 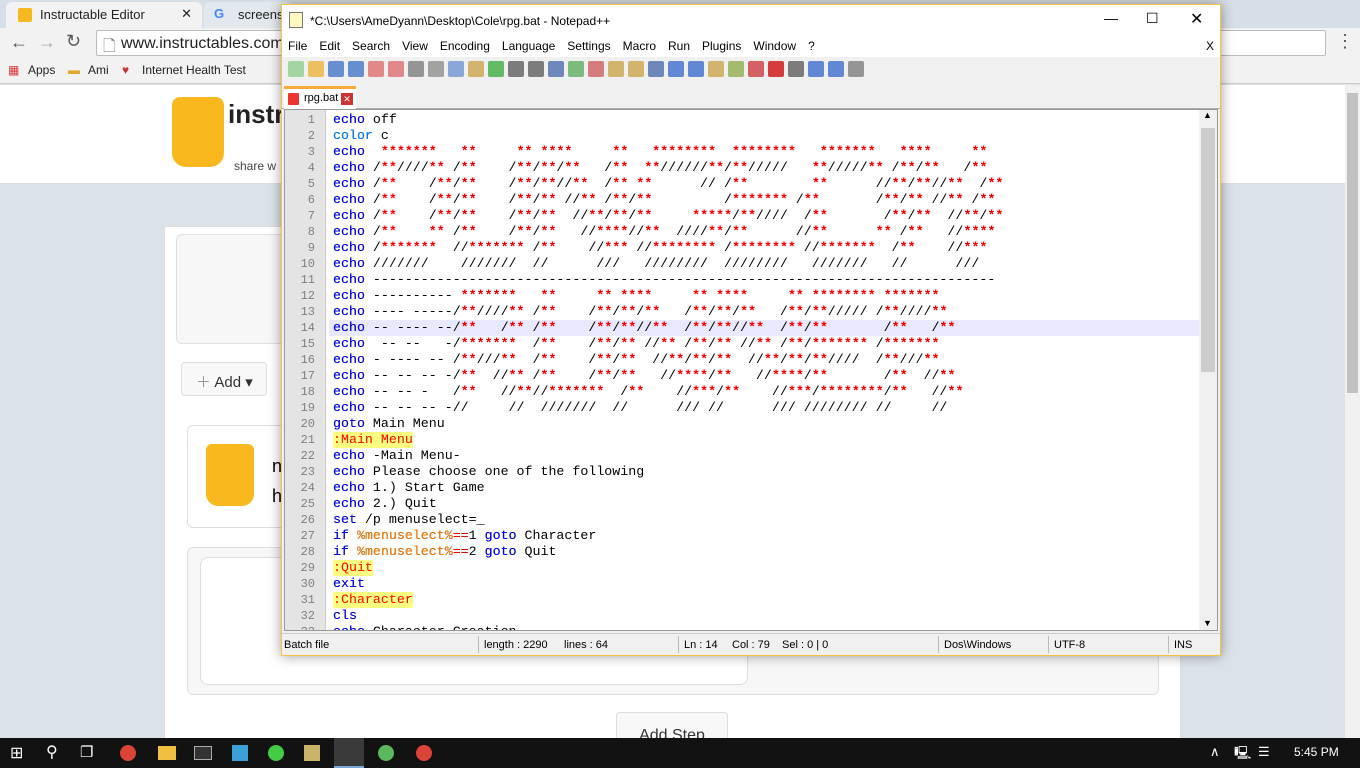 I want to click on network-icon: 🖳, so click(x=1242, y=755).